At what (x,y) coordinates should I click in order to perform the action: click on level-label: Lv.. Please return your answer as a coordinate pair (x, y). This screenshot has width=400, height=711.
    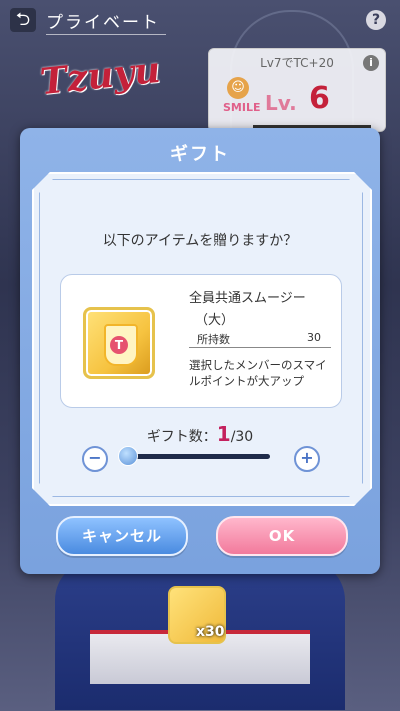
    Looking at the image, I should click on (281, 103).